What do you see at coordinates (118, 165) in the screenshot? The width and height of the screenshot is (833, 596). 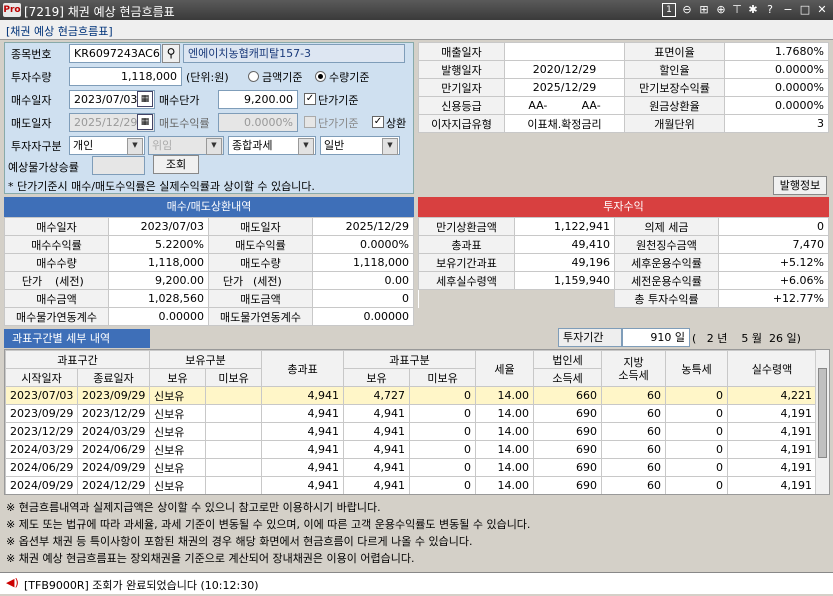 I see `exp-rate-input` at bounding box center [118, 165].